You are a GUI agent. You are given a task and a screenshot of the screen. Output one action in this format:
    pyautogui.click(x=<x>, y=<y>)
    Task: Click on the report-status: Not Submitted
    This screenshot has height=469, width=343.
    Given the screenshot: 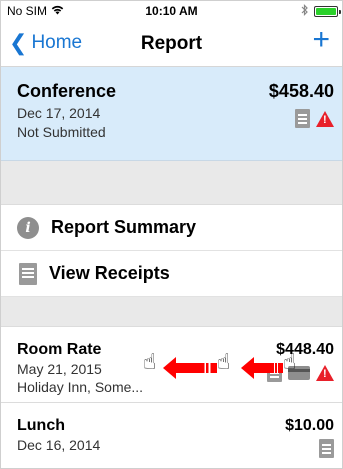 What is the action you would take?
    pyautogui.click(x=61, y=132)
    